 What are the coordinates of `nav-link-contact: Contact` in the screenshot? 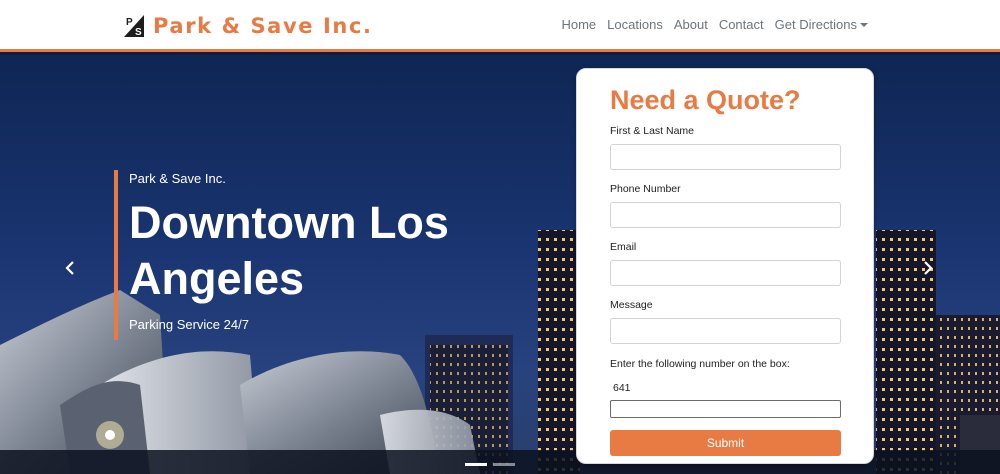 It's located at (741, 24).